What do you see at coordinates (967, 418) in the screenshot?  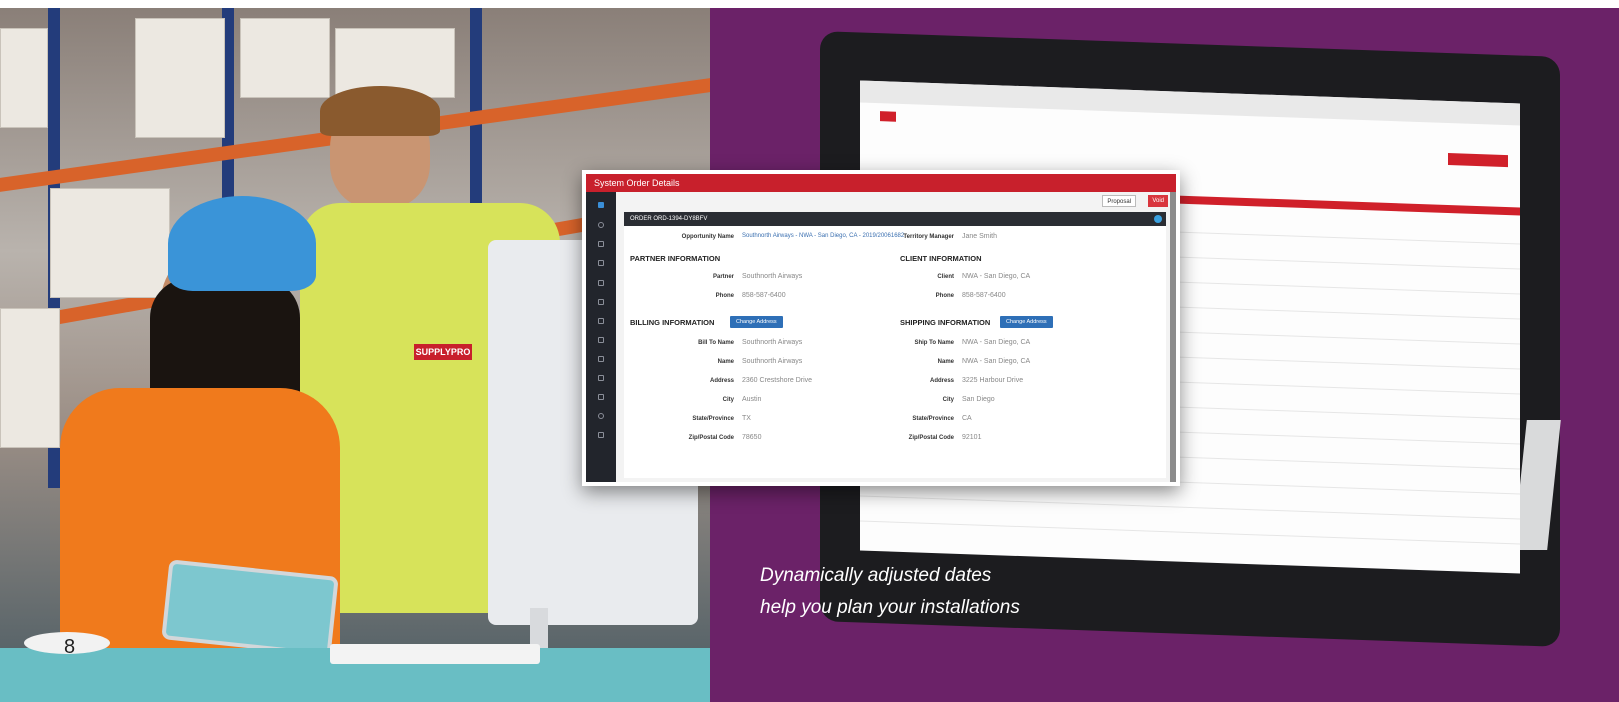 I see `shipping-field-value: CA` at bounding box center [967, 418].